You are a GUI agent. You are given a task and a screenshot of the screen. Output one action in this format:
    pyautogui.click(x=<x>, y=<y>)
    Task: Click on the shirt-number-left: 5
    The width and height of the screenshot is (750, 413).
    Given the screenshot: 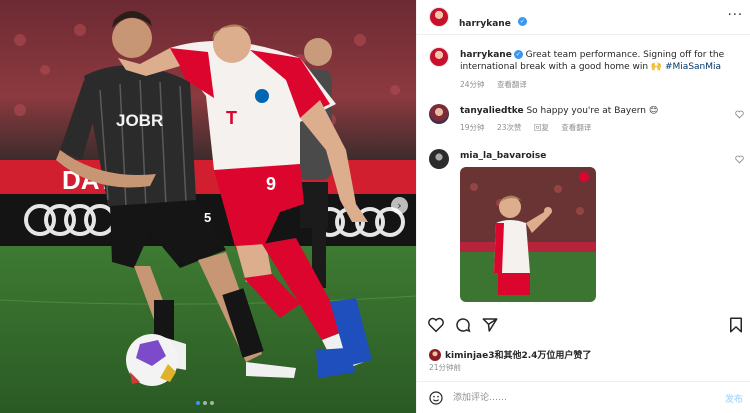 What is the action you would take?
    pyautogui.click(x=207, y=217)
    